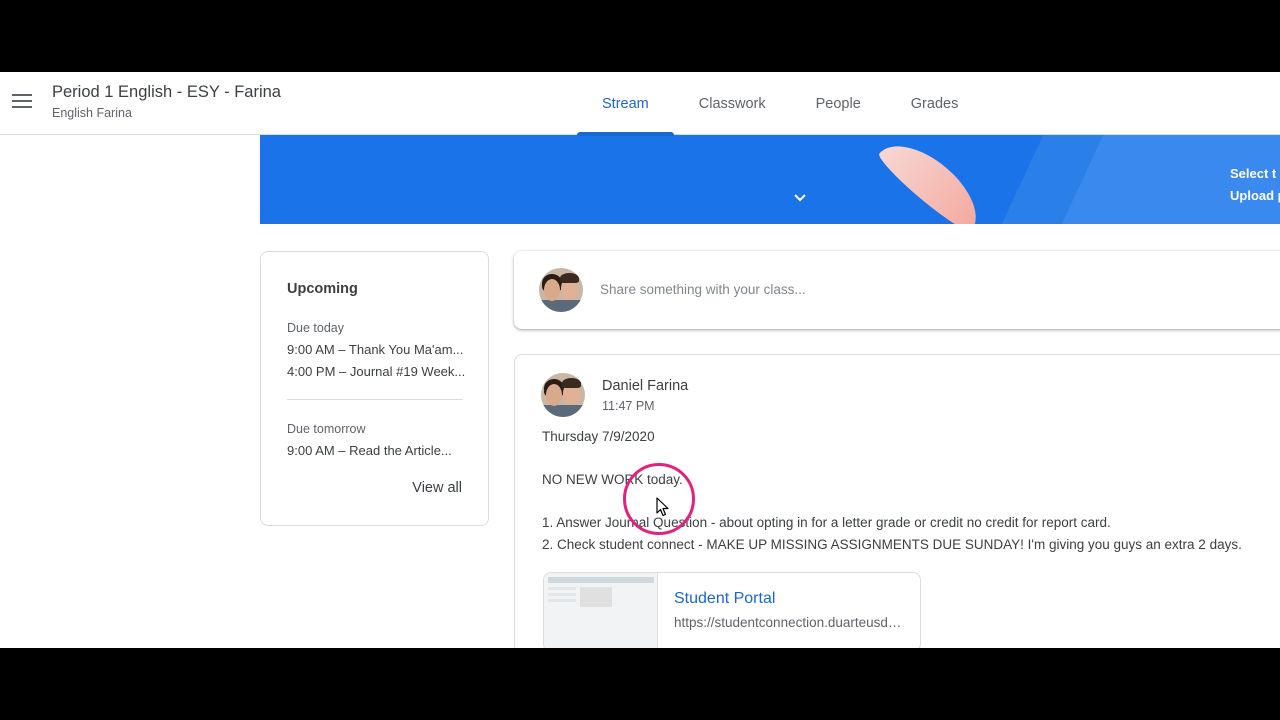 The height and width of the screenshot is (720, 1280). I want to click on due-today-label: Due today, so click(315, 328).